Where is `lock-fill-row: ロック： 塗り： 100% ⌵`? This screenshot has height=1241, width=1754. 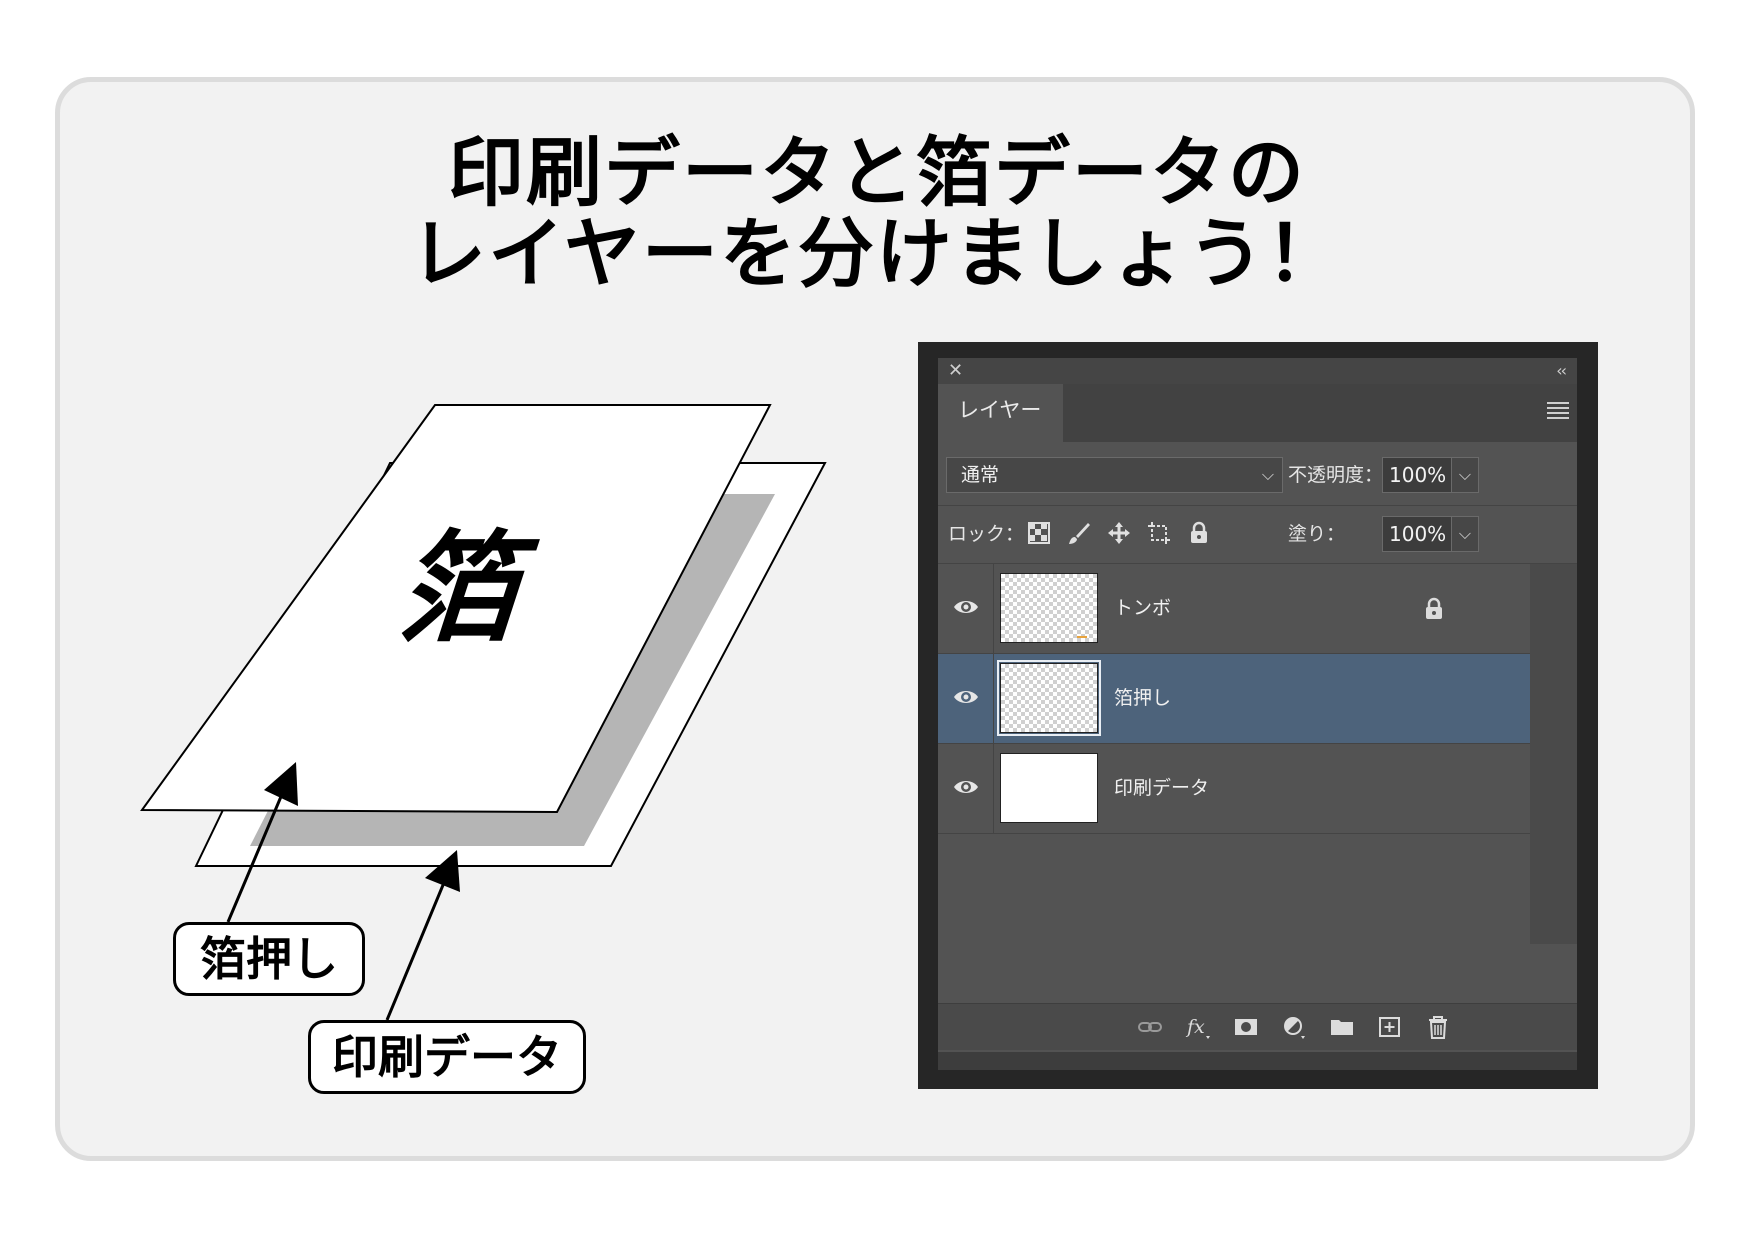
lock-fill-row: ロック： 塗り： 100% ⌵ is located at coordinates (1257, 535).